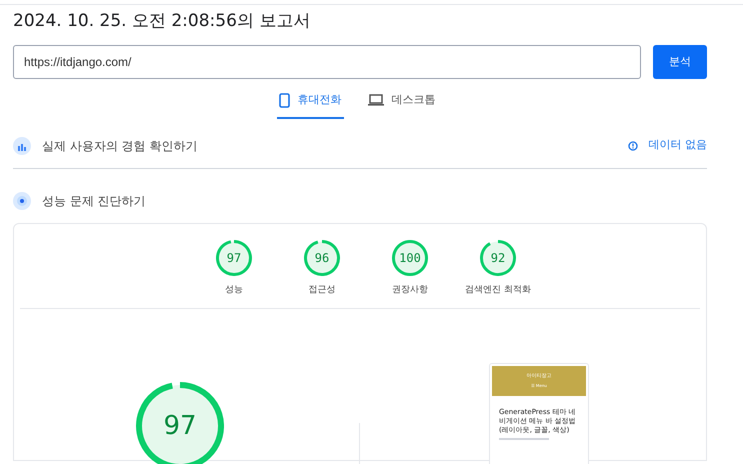 Image resolution: width=743 pixels, height=464 pixels. What do you see at coordinates (322, 290) in the screenshot?
I see `category-label: 접근성` at bounding box center [322, 290].